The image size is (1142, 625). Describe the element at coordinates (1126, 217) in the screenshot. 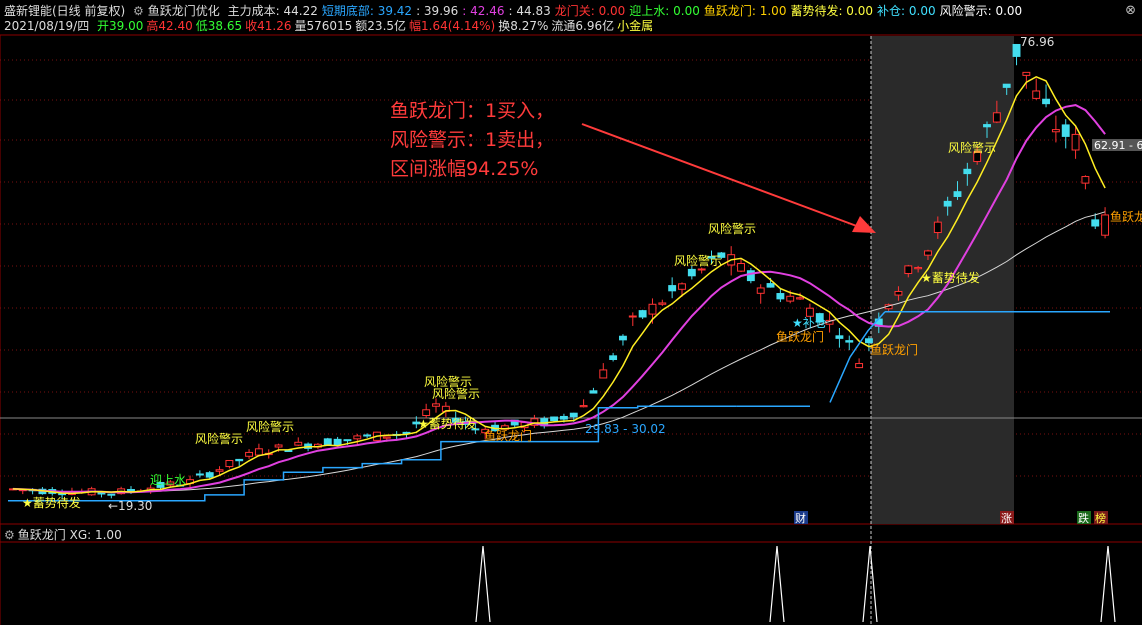

I see `signal-label: 鱼跃龙` at that location.